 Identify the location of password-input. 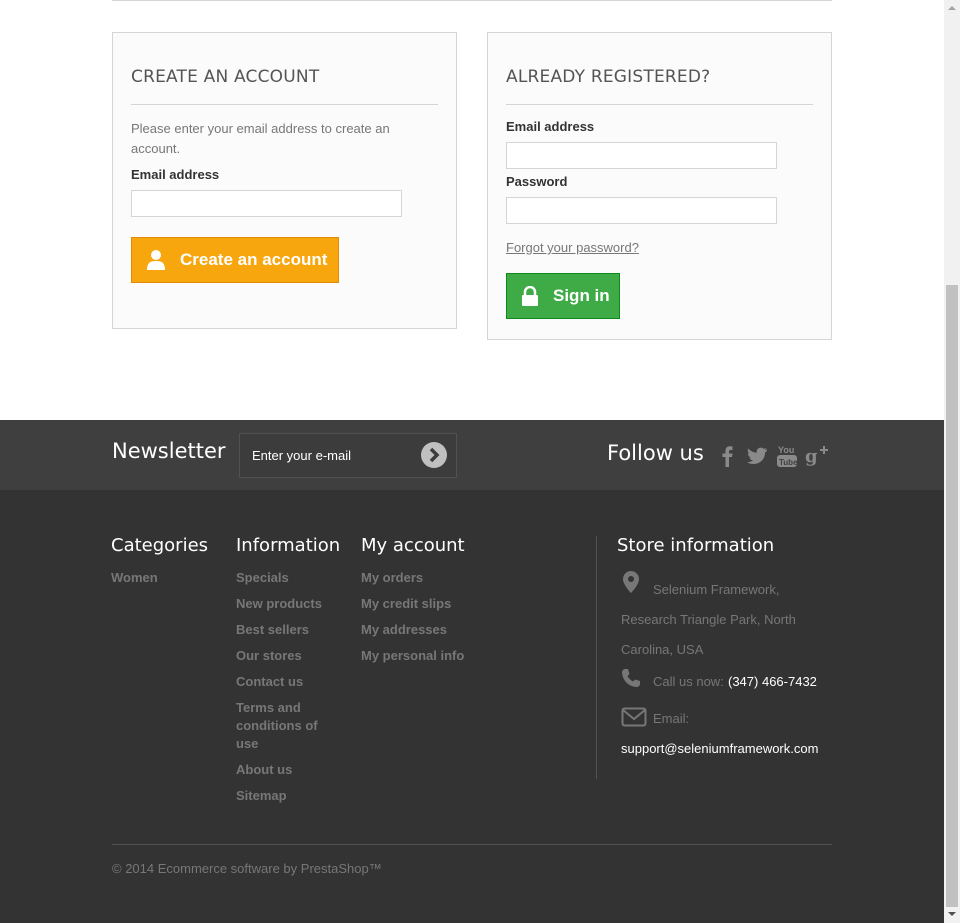
(641, 210).